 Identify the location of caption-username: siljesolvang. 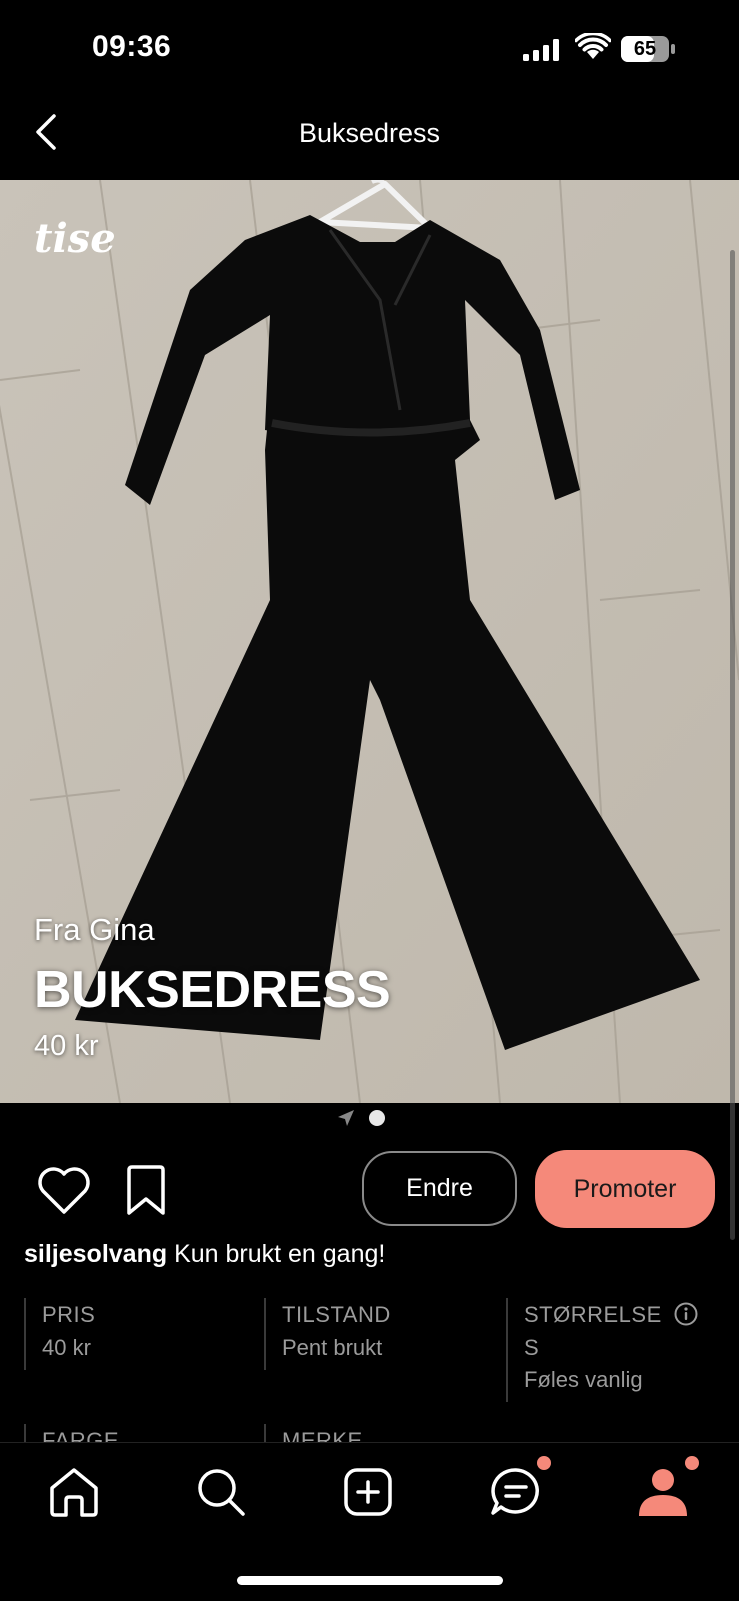
(95, 1254).